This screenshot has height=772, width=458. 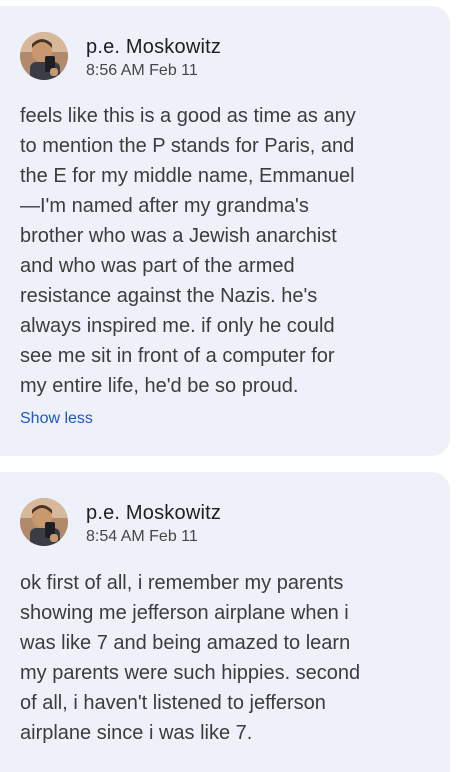 What do you see at coordinates (56, 419) in the screenshot?
I see `show-less-button: Show less` at bounding box center [56, 419].